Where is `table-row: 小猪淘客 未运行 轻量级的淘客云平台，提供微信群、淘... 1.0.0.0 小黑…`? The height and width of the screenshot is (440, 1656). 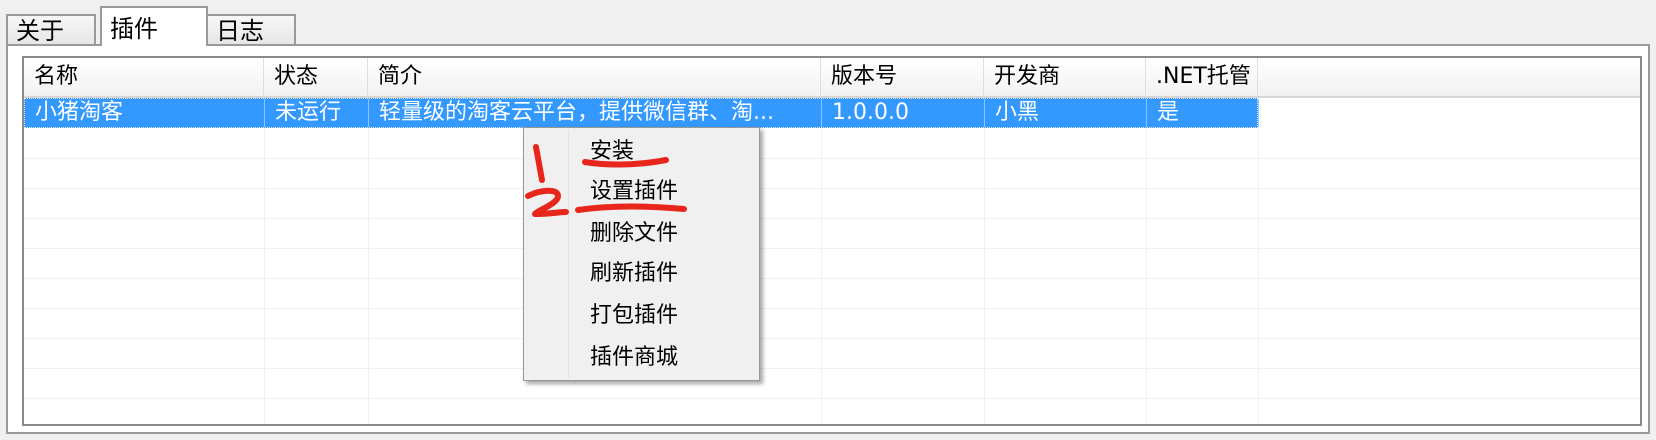
table-row: 小猪淘客 未运行 轻量级的淘客云平台，提供微信群、淘... 1.0.0.0 小黑… is located at coordinates (641, 113).